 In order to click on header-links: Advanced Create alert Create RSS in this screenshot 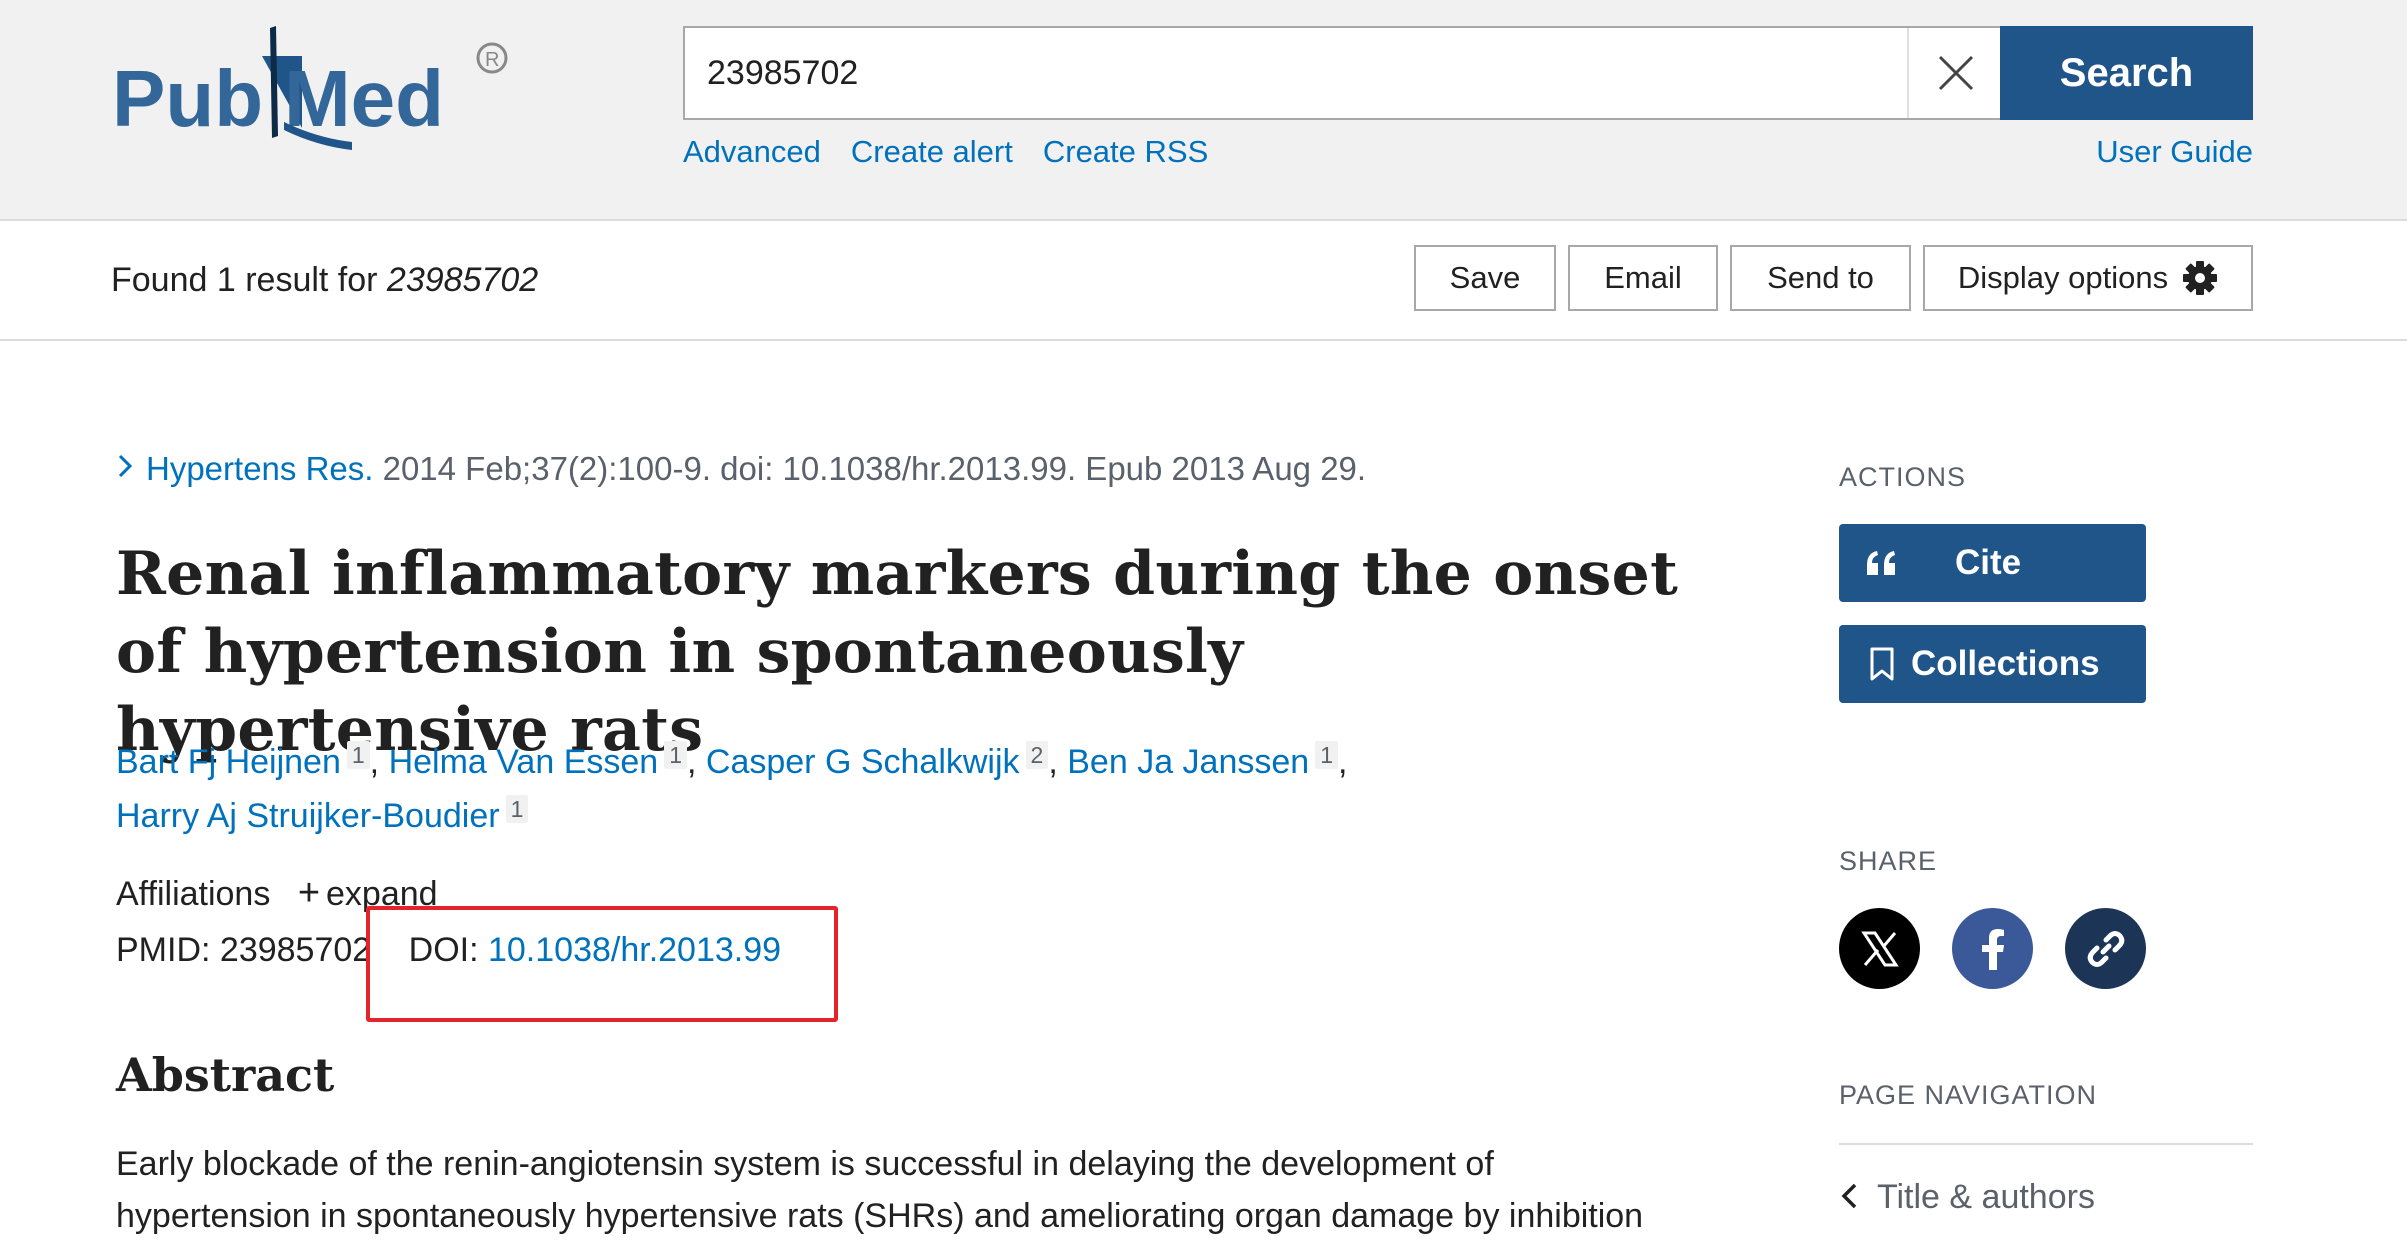, I will do `click(945, 152)`.